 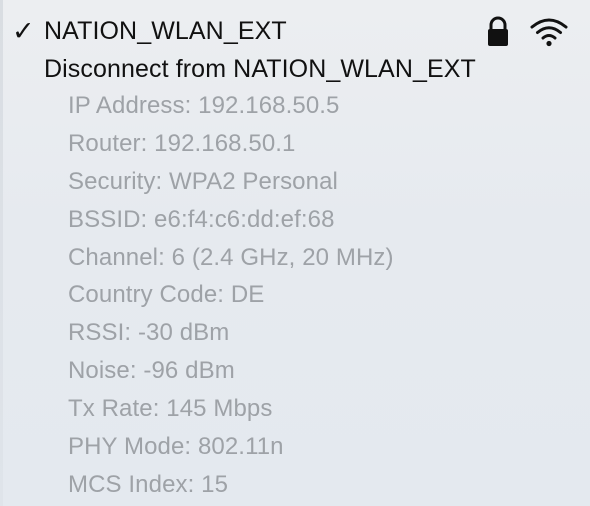 What do you see at coordinates (201, 219) in the screenshot?
I see `detail-bssid: BSSID: e6:f4:c6:dd:ef:68` at bounding box center [201, 219].